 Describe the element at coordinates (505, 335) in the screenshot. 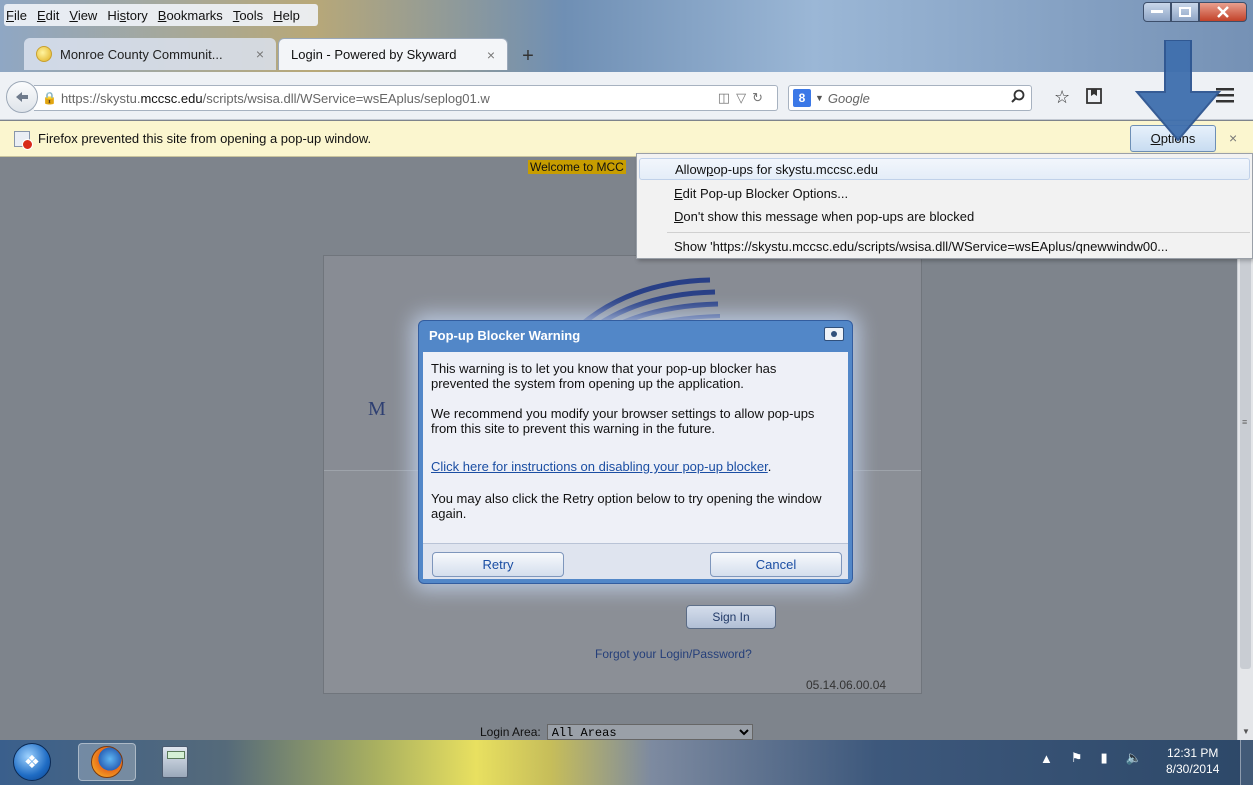

I see `dialog-title: Pop-up Blocker Warning` at that location.